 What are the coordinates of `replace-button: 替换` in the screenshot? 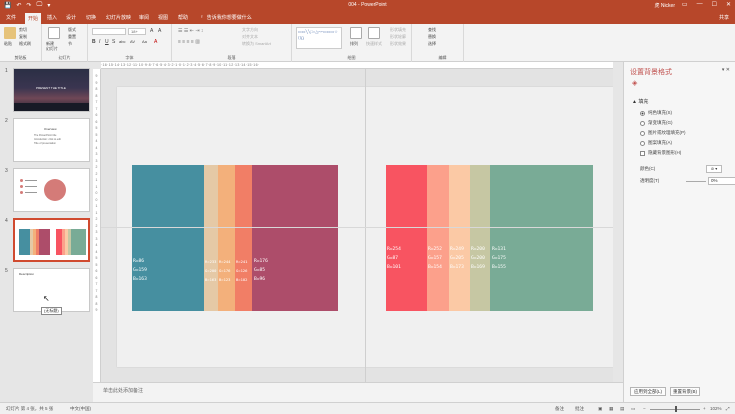 It's located at (432, 37).